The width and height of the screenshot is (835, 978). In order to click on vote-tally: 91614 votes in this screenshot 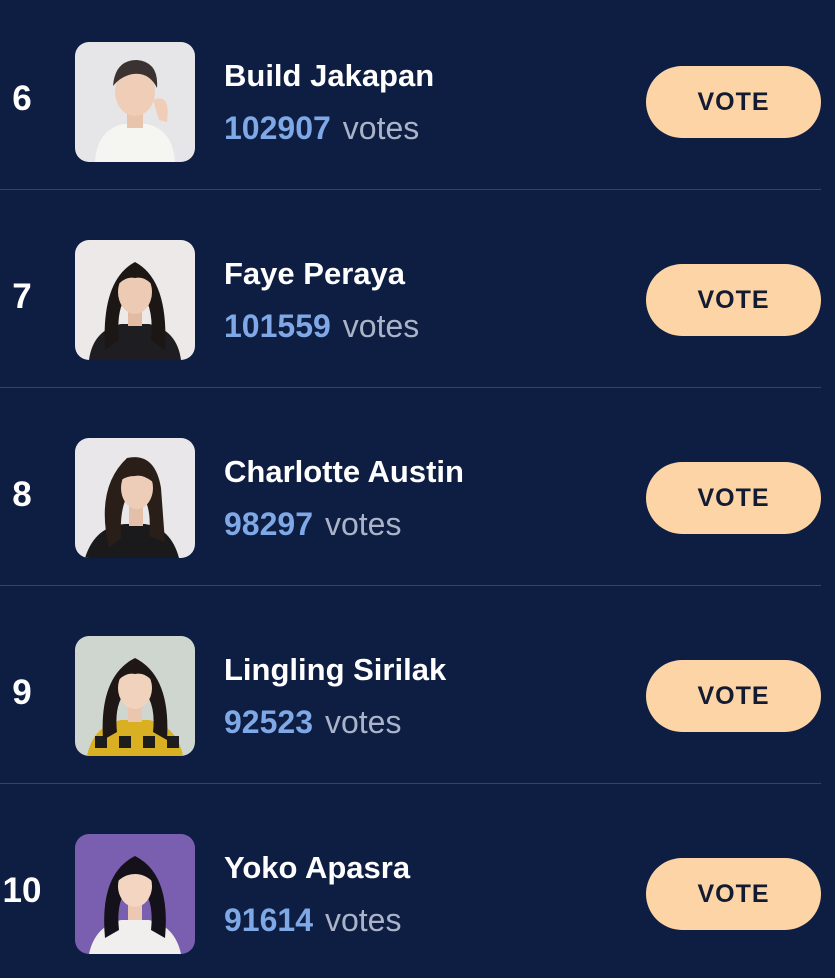, I will do `click(312, 920)`.